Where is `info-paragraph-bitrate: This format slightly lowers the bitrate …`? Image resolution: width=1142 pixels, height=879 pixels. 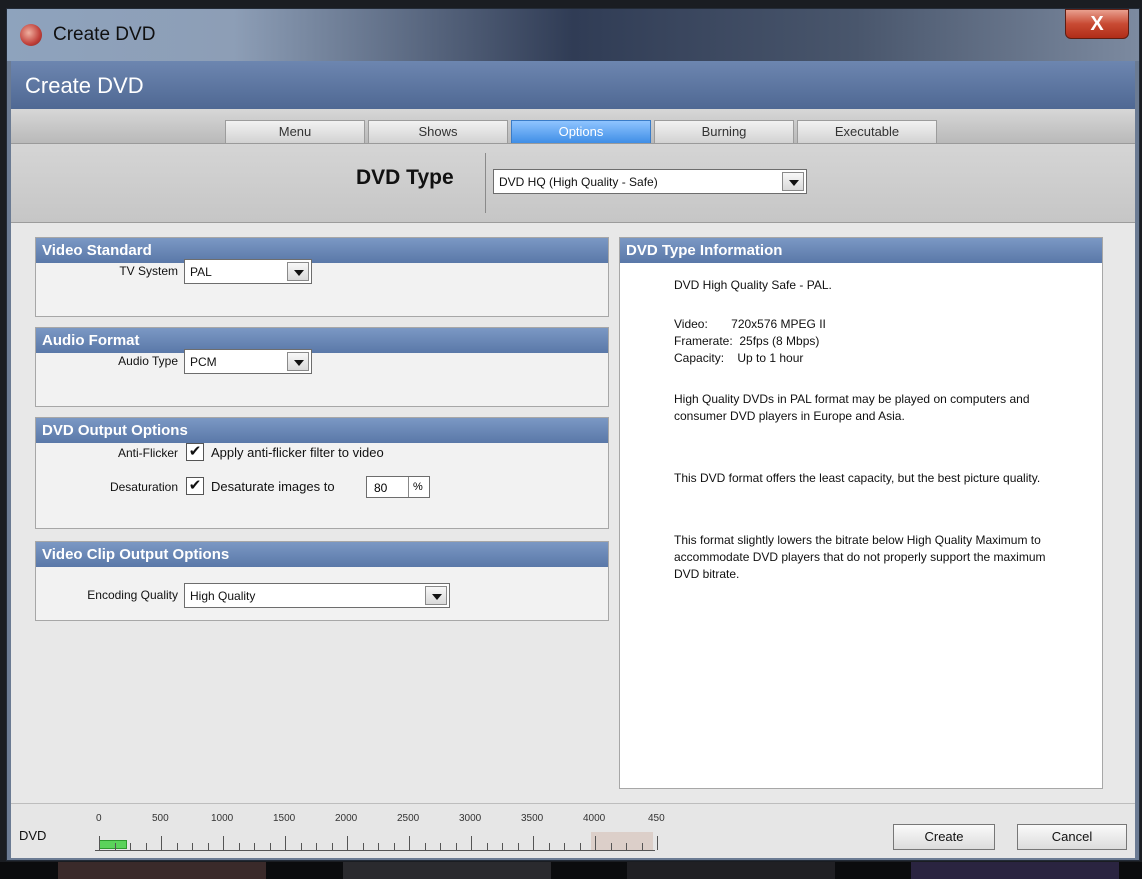
info-paragraph-bitrate: This format slightly lowers the bitrate … is located at coordinates (860, 557).